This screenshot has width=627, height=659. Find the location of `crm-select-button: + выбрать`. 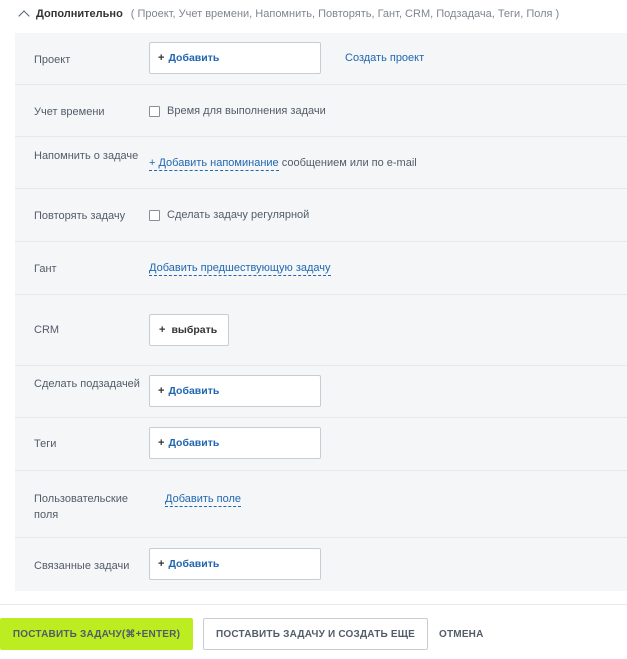

crm-select-button: + выбрать is located at coordinates (189, 330).